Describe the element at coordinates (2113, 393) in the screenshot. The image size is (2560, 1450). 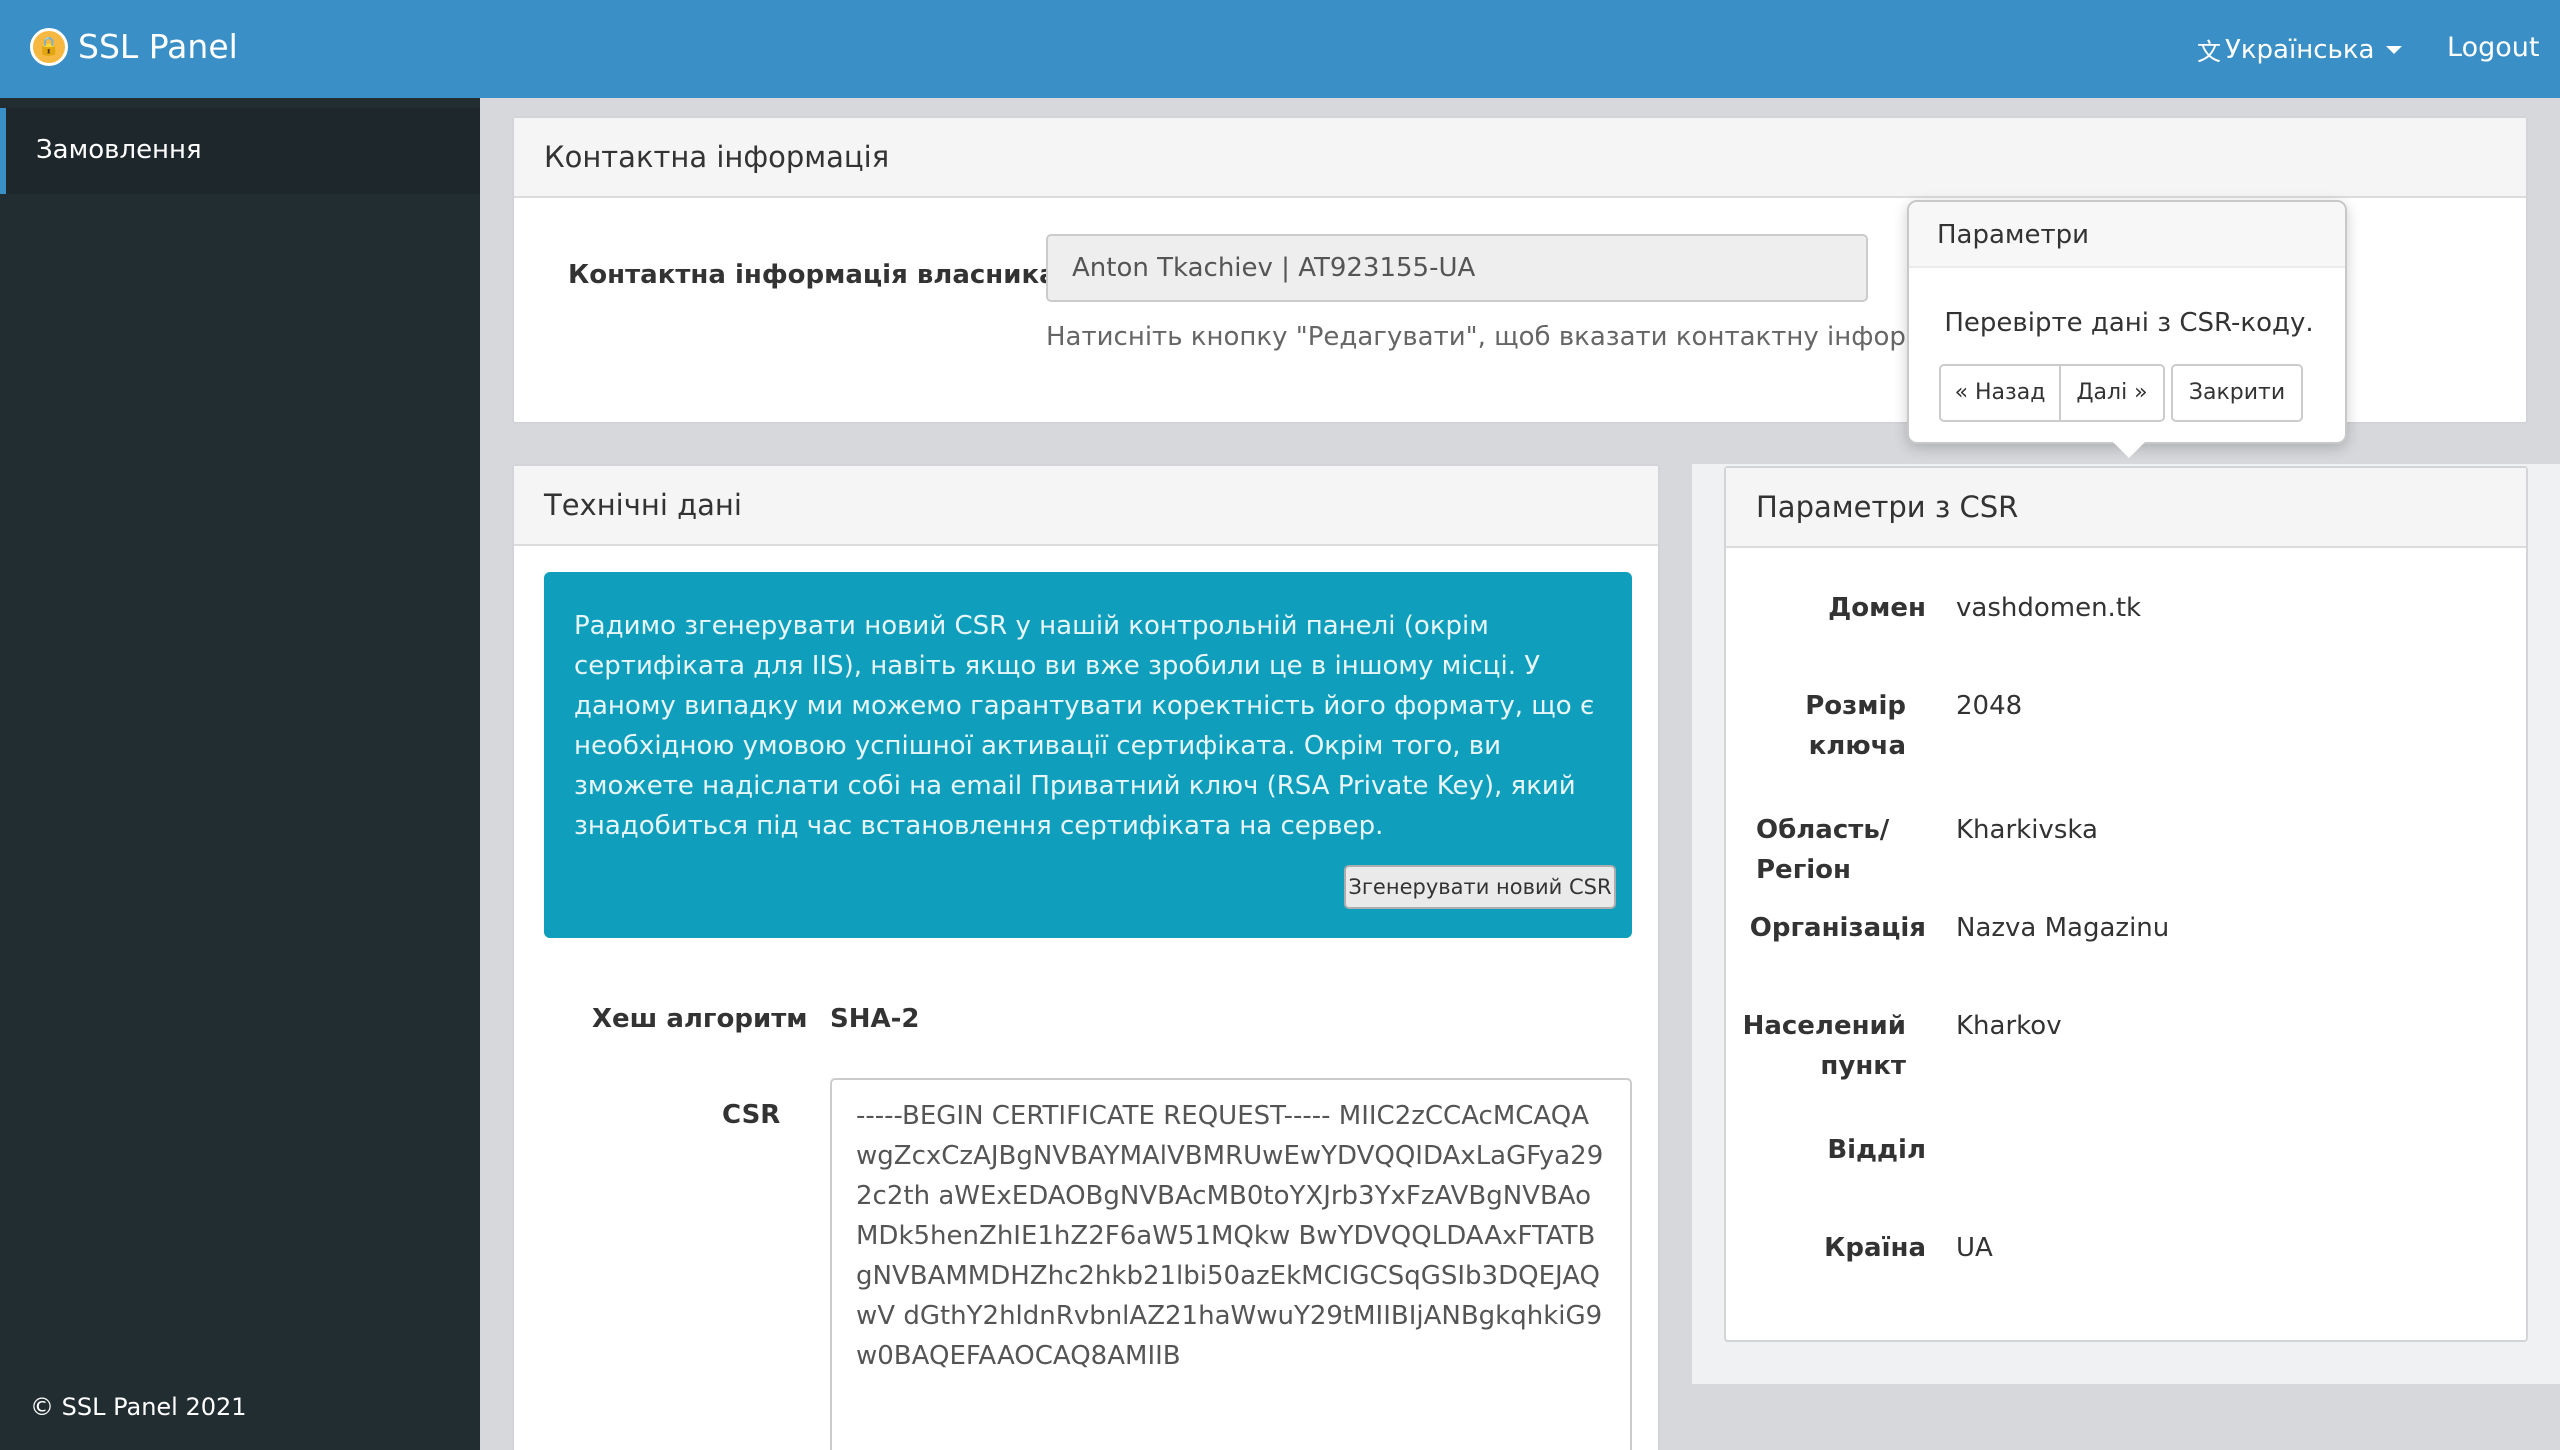
I see `next-button: Далі »` at that location.